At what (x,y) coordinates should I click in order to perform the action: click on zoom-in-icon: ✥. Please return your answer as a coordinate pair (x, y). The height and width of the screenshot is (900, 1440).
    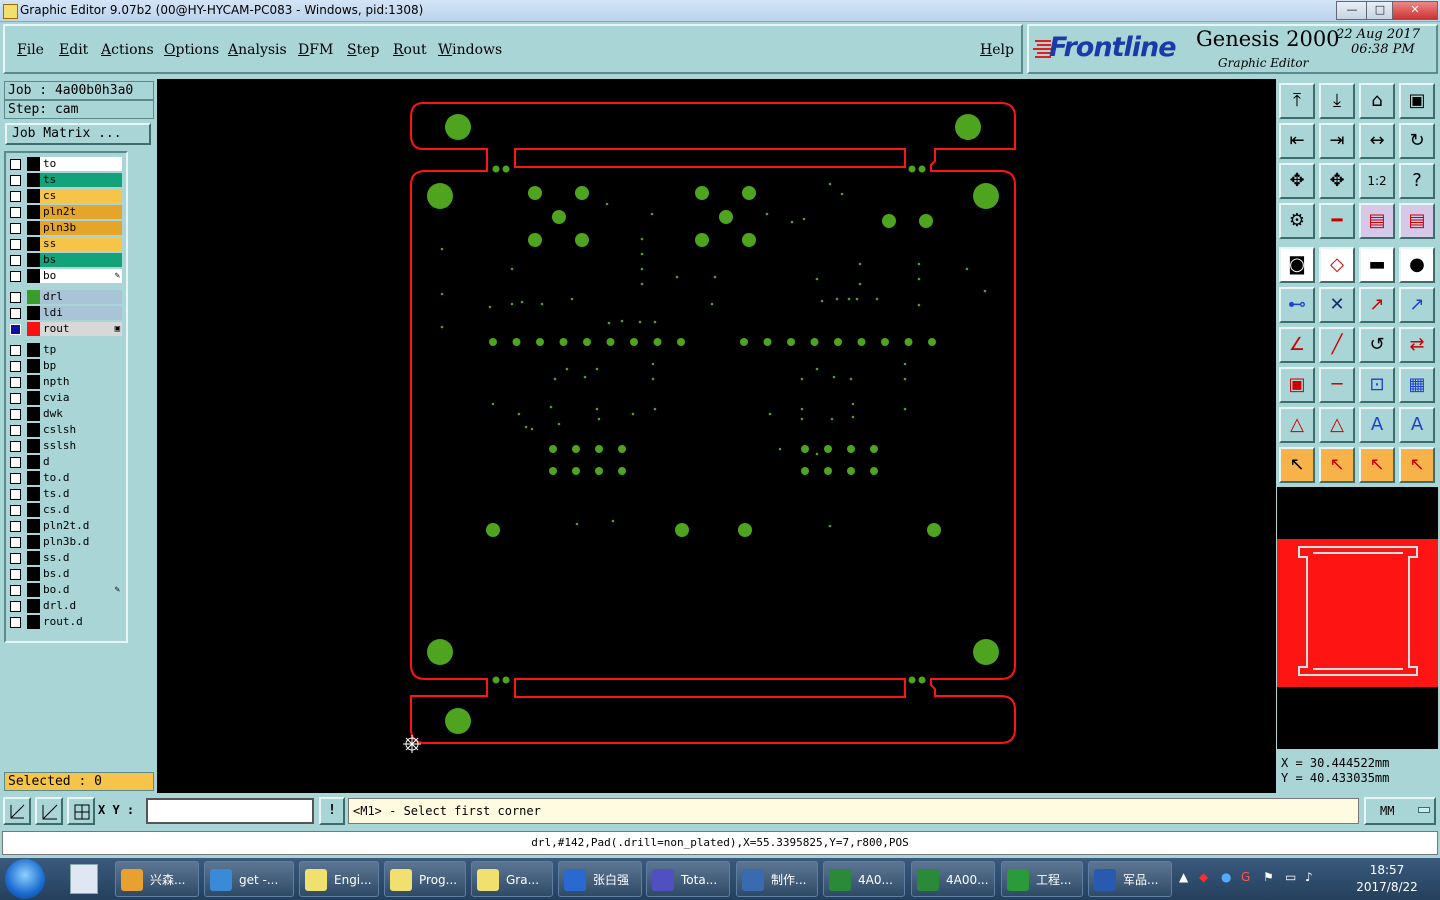
    Looking at the image, I should click on (1297, 181).